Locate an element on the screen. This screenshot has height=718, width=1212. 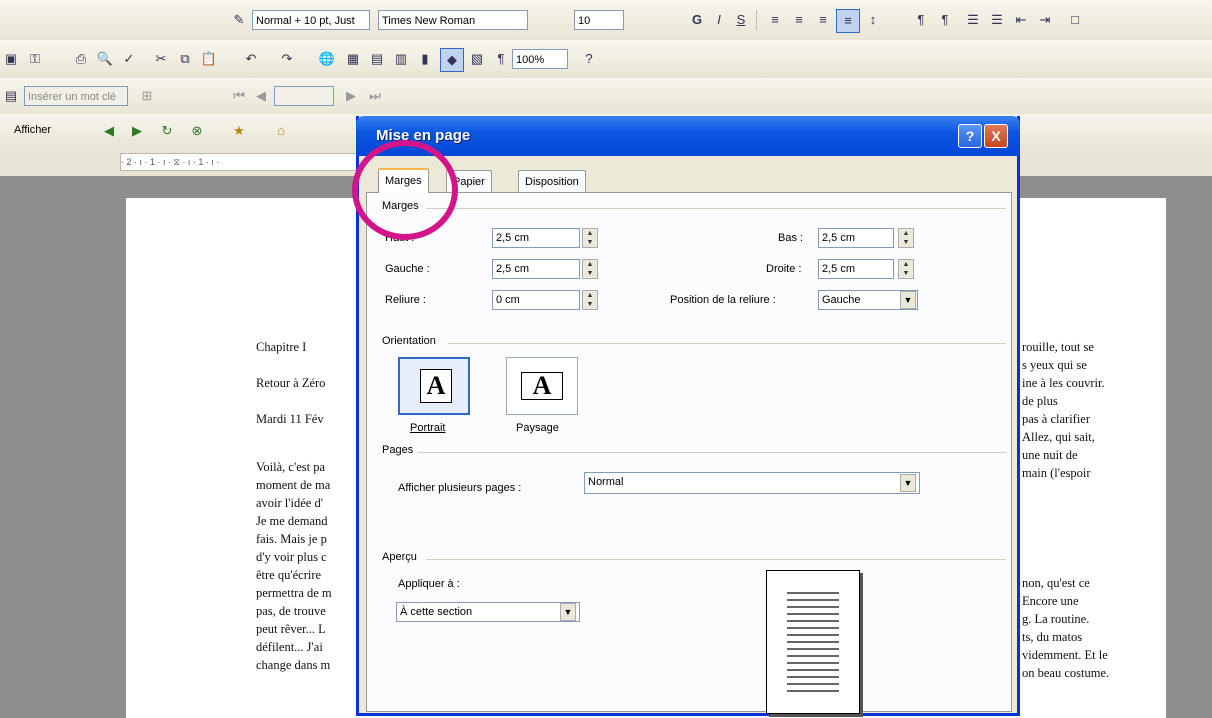
previous-record-icon: ◀ is located at coordinates (261, 96).